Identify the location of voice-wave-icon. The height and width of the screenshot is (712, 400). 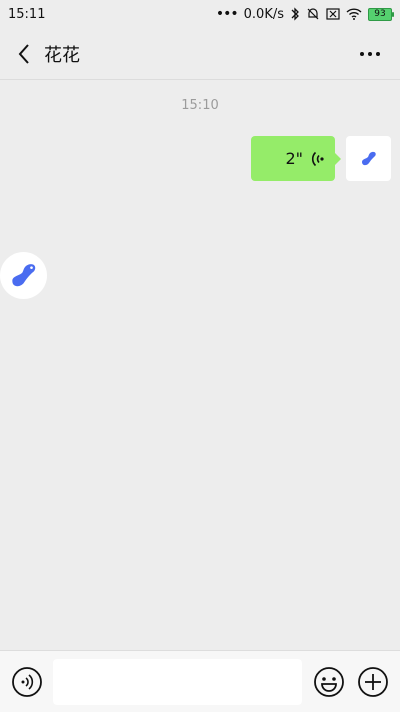
(317, 159).